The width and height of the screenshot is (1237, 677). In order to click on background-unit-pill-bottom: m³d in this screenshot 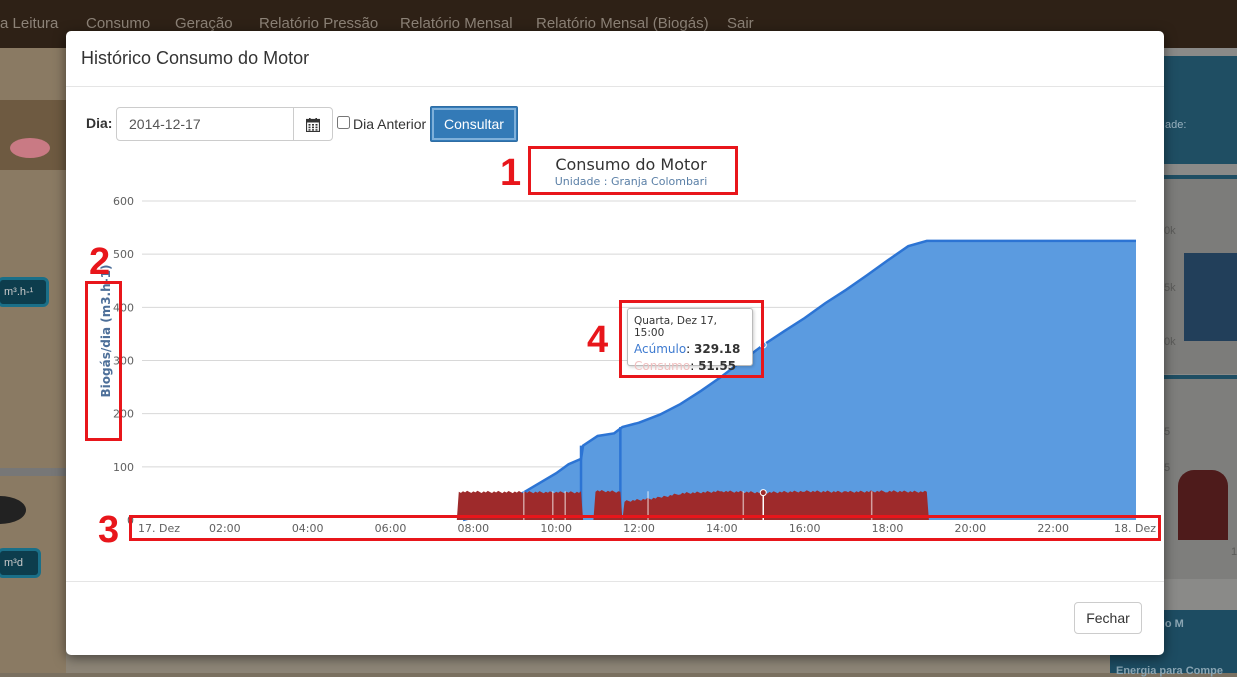, I will do `click(20, 563)`.